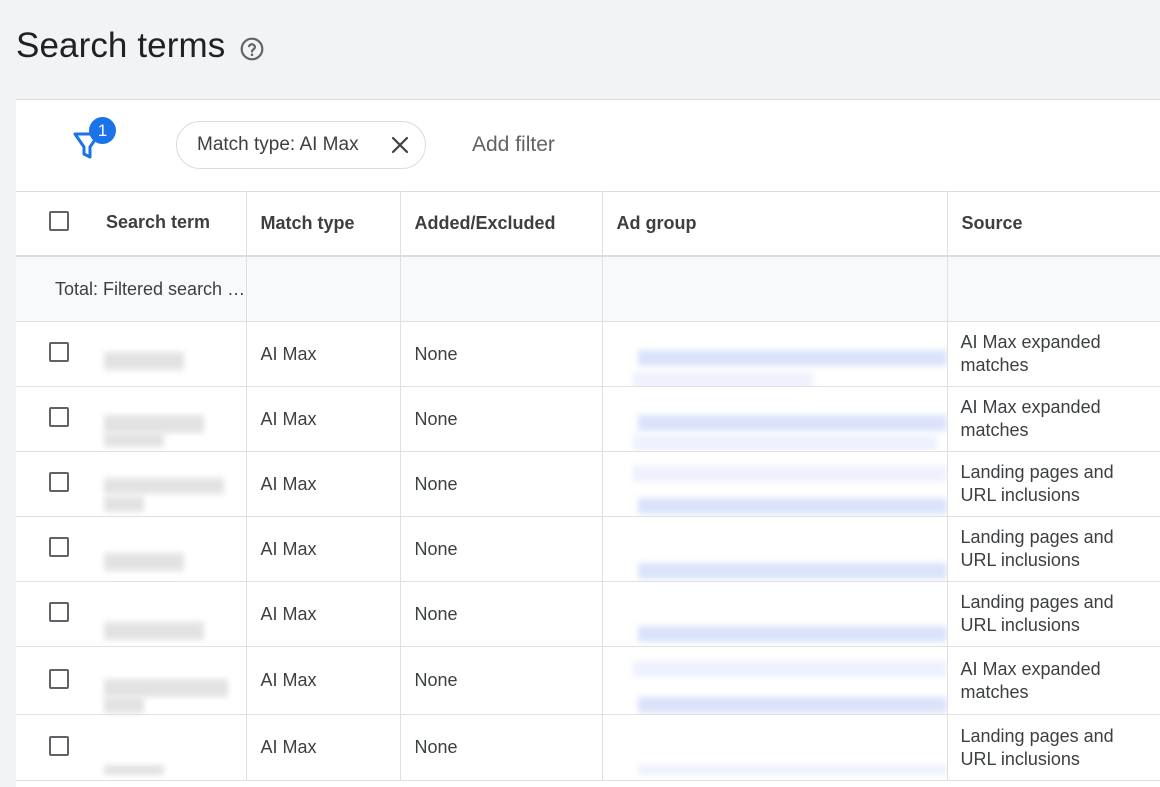 Image resolution: width=1160 pixels, height=787 pixels. What do you see at coordinates (121, 45) in the screenshot?
I see `page-title: Search terms` at bounding box center [121, 45].